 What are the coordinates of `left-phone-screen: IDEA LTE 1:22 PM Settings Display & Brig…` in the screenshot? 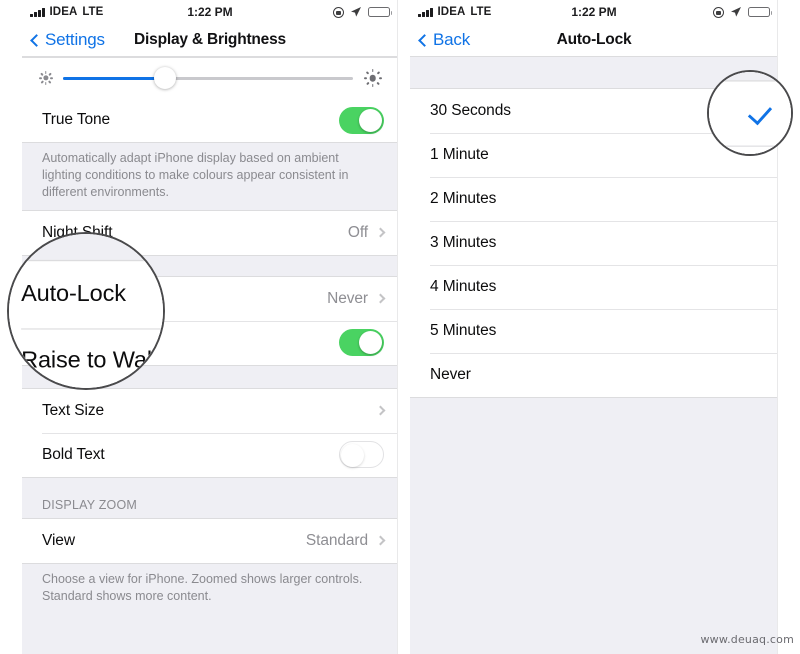 It's located at (86, 311).